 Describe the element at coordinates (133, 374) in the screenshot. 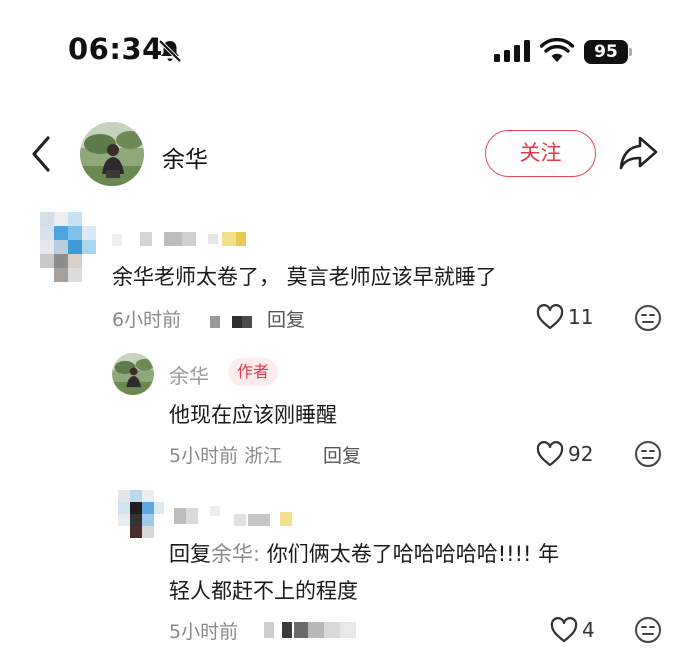

I see `reply-author-avatar` at that location.